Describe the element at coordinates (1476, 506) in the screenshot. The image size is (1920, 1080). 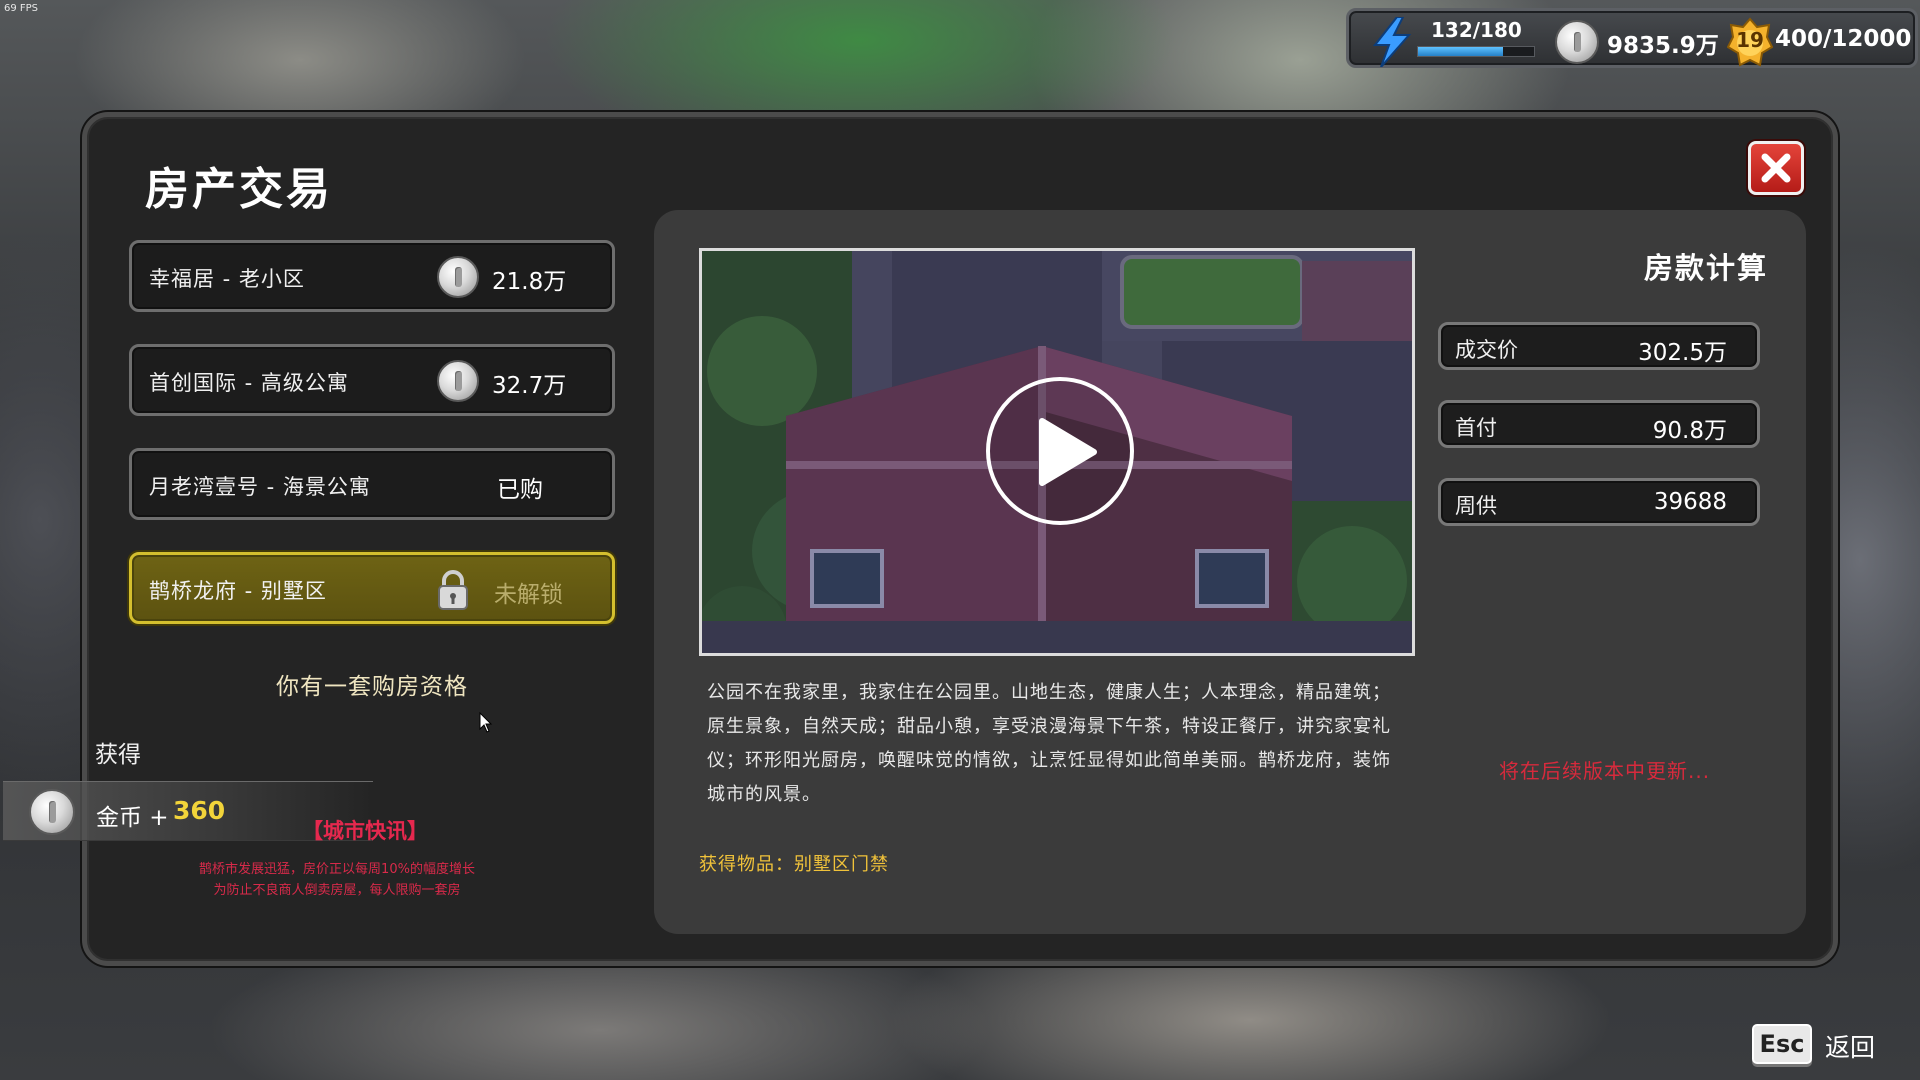
I see `calc-label: 周供` at that location.